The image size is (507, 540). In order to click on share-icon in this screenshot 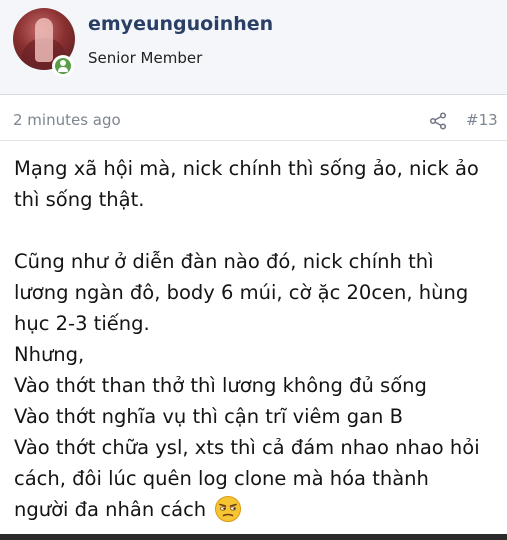, I will do `click(438, 121)`.